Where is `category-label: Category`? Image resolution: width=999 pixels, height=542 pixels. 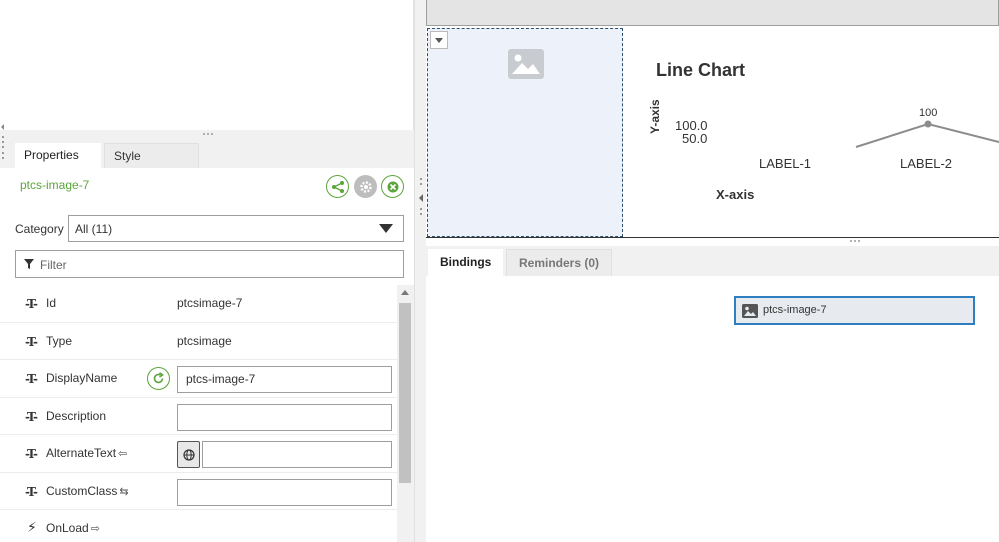 category-label: Category is located at coordinates (39, 229).